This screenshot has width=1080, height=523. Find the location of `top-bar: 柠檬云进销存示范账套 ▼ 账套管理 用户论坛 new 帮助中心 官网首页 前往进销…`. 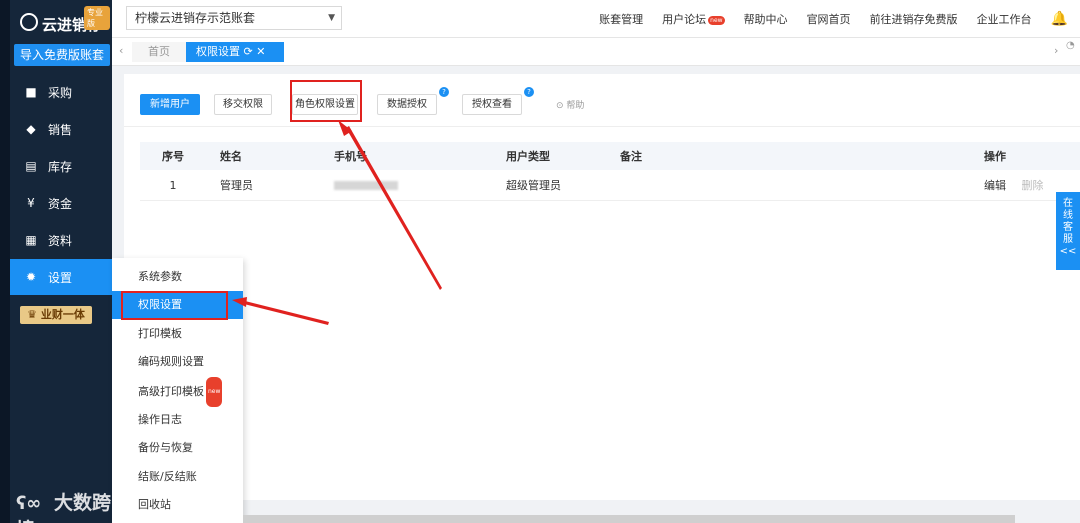

top-bar: 柠檬云进销存示范账套 ▼ 账套管理 用户论坛 new 帮助中心 官网首页 前往进销… is located at coordinates (596, 19).